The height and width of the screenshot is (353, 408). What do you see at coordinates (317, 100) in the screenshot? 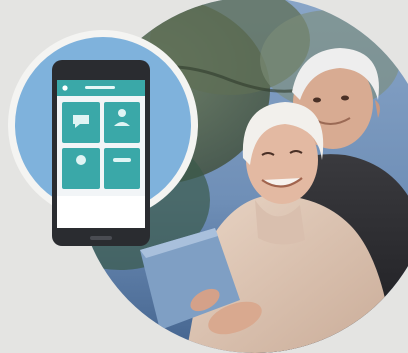
I see `man-eye-left` at bounding box center [317, 100].